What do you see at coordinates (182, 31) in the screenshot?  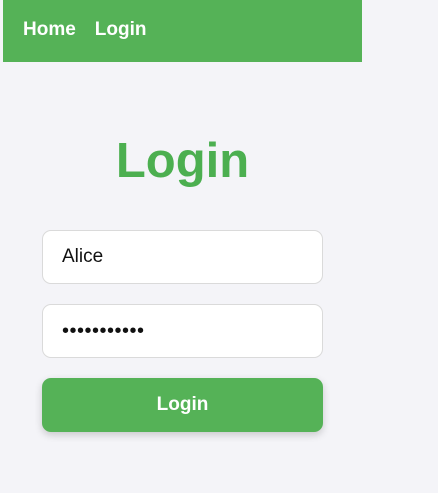 I see `top-navbar: Home Login` at bounding box center [182, 31].